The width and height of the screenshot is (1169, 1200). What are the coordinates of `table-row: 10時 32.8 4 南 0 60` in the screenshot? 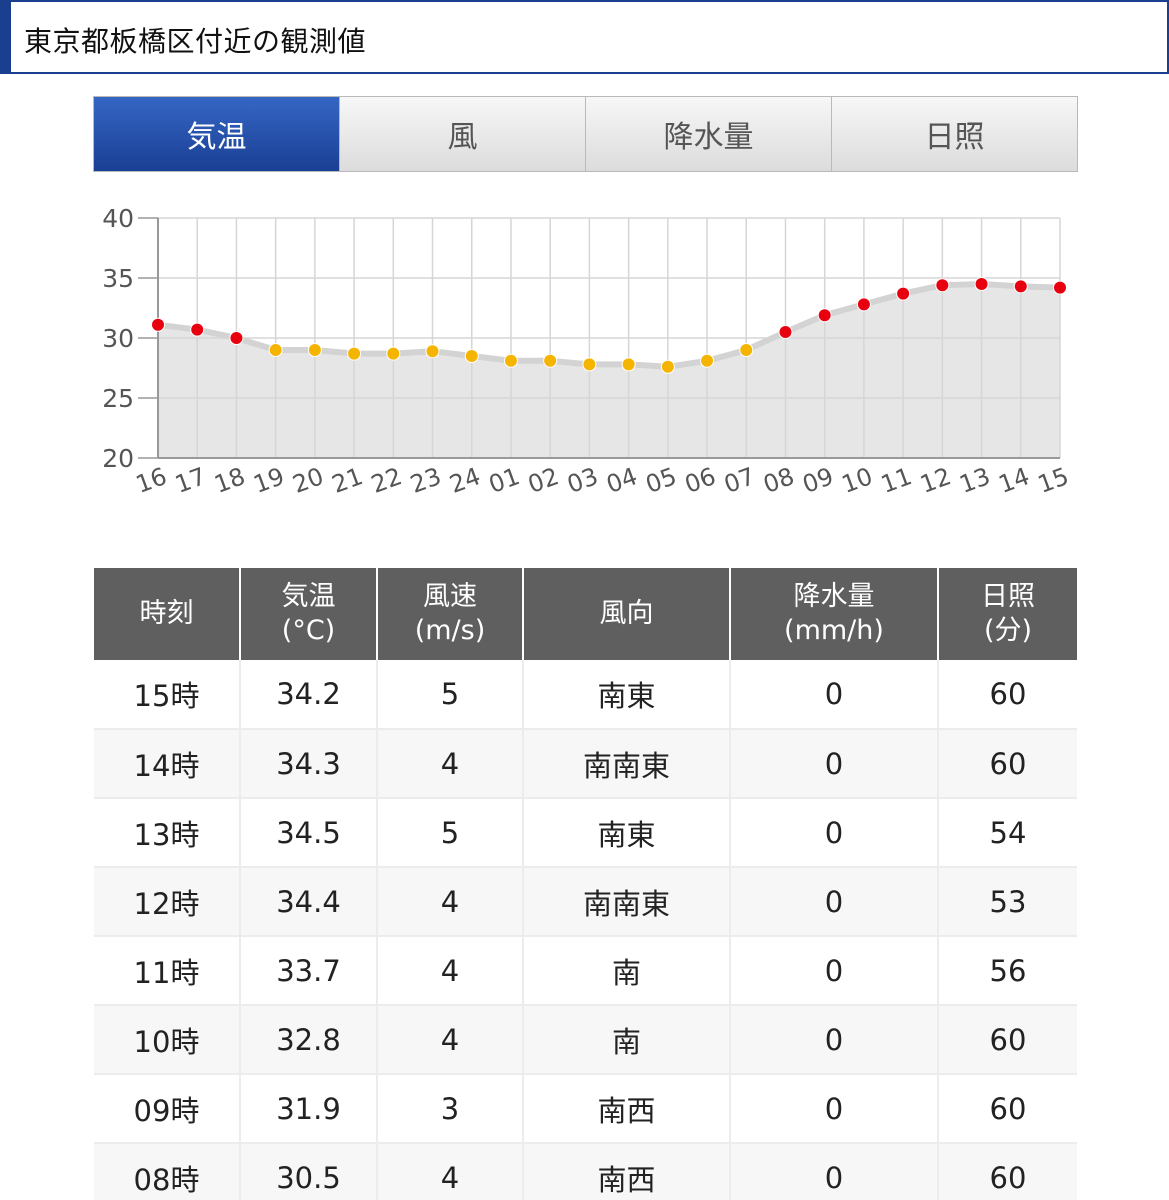 It's located at (585, 1040).